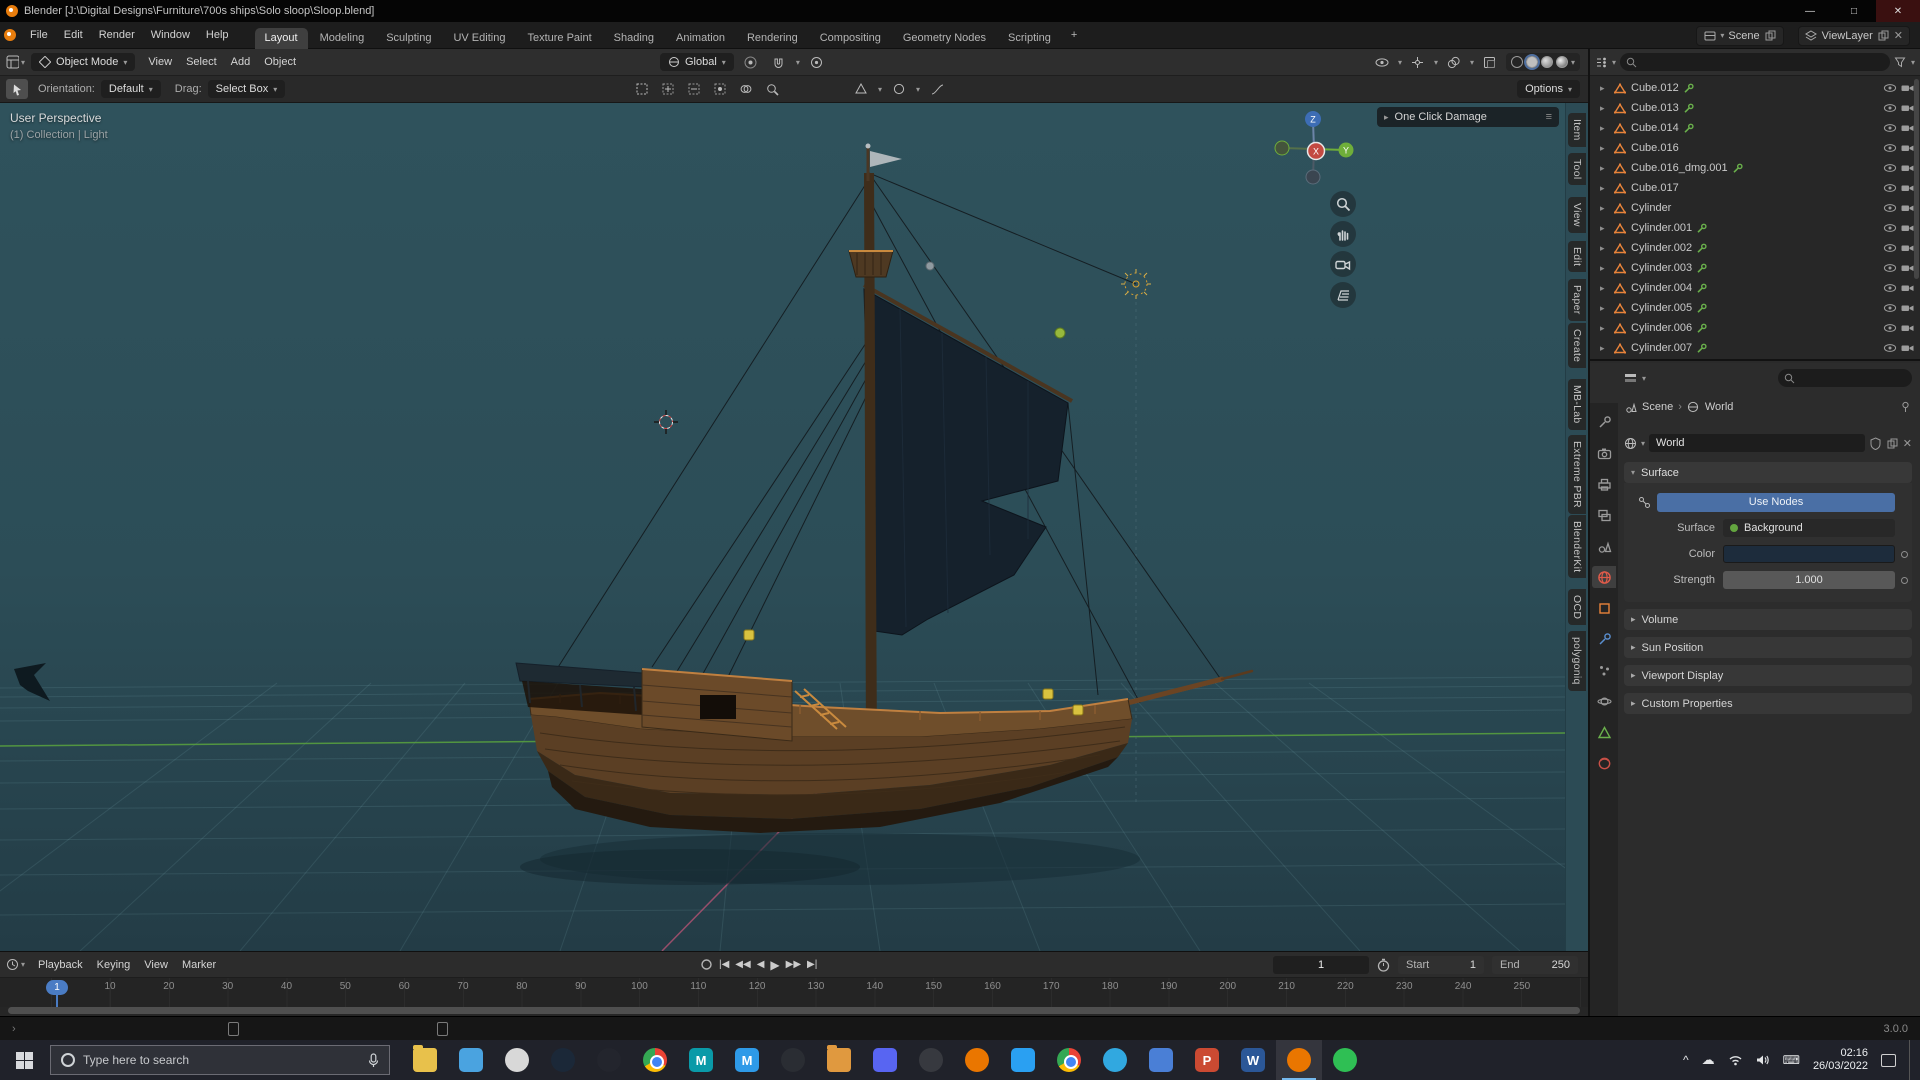 The height and width of the screenshot is (1080, 1920). Describe the element at coordinates (170, 35) in the screenshot. I see `menu-item: Window` at that location.